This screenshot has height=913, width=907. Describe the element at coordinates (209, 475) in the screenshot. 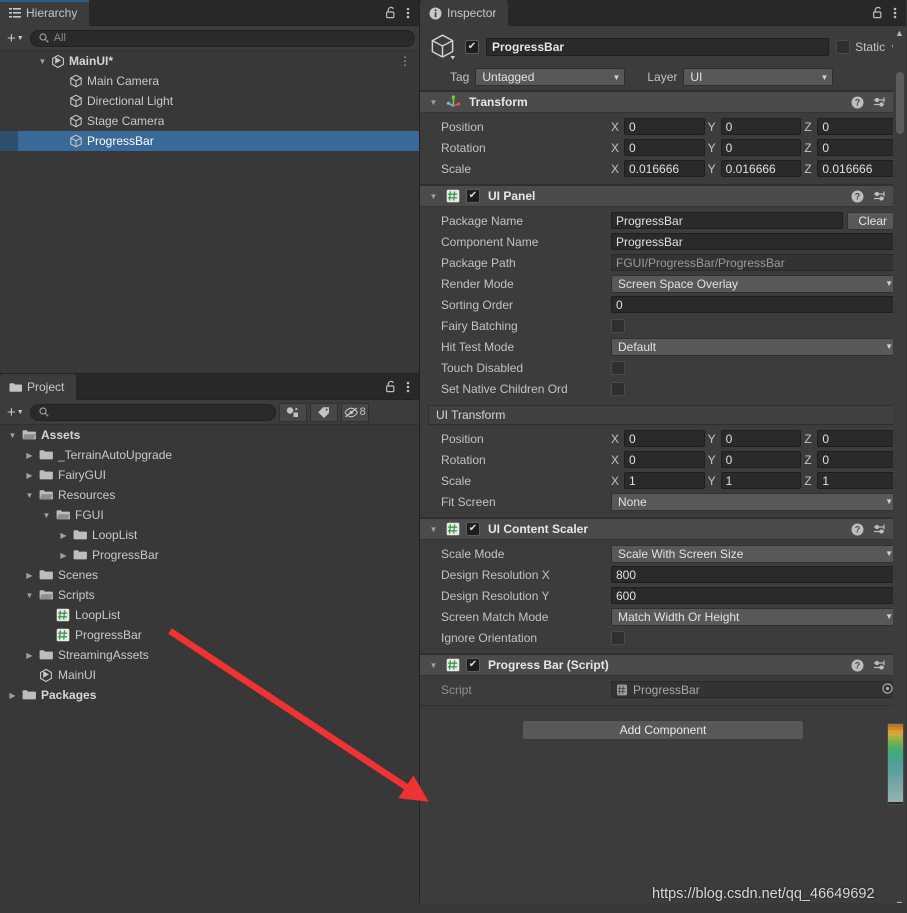

I see `project-item-fairygui: ▶ FairyGUI` at that location.